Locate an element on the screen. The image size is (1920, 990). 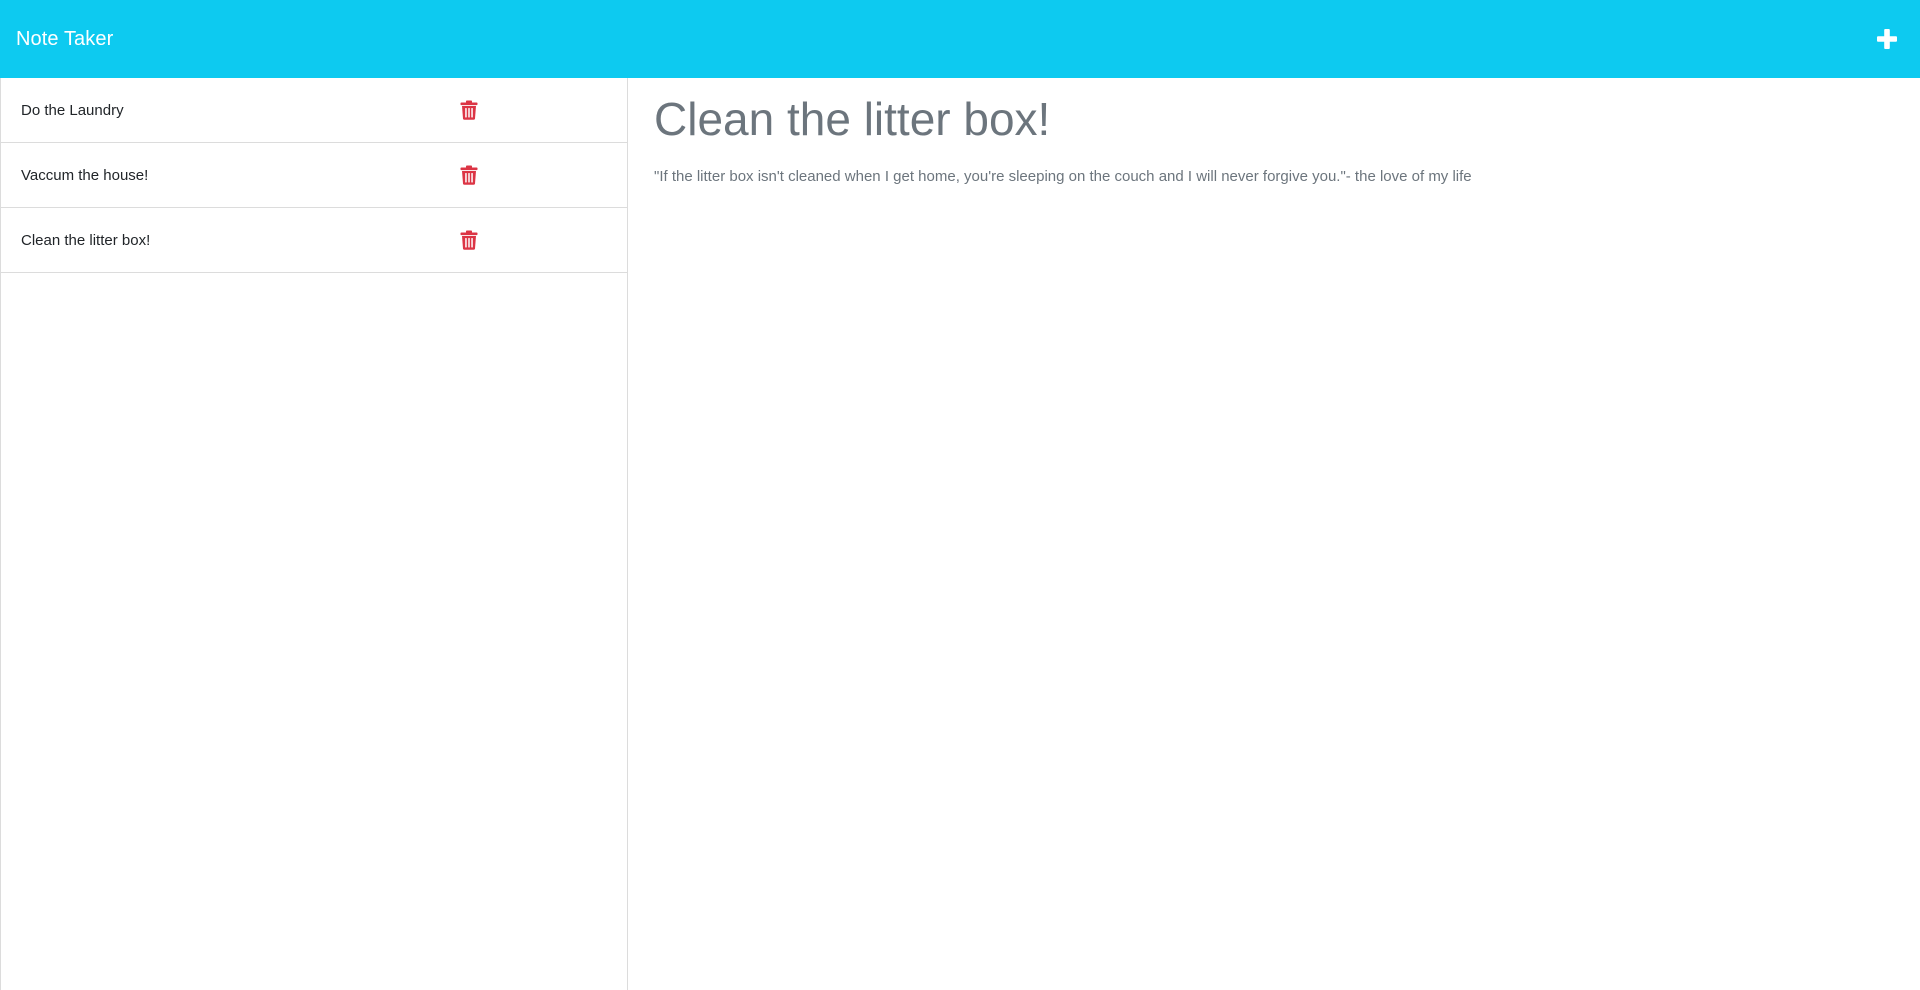
note-title: Vaccum the house! is located at coordinates (84, 175).